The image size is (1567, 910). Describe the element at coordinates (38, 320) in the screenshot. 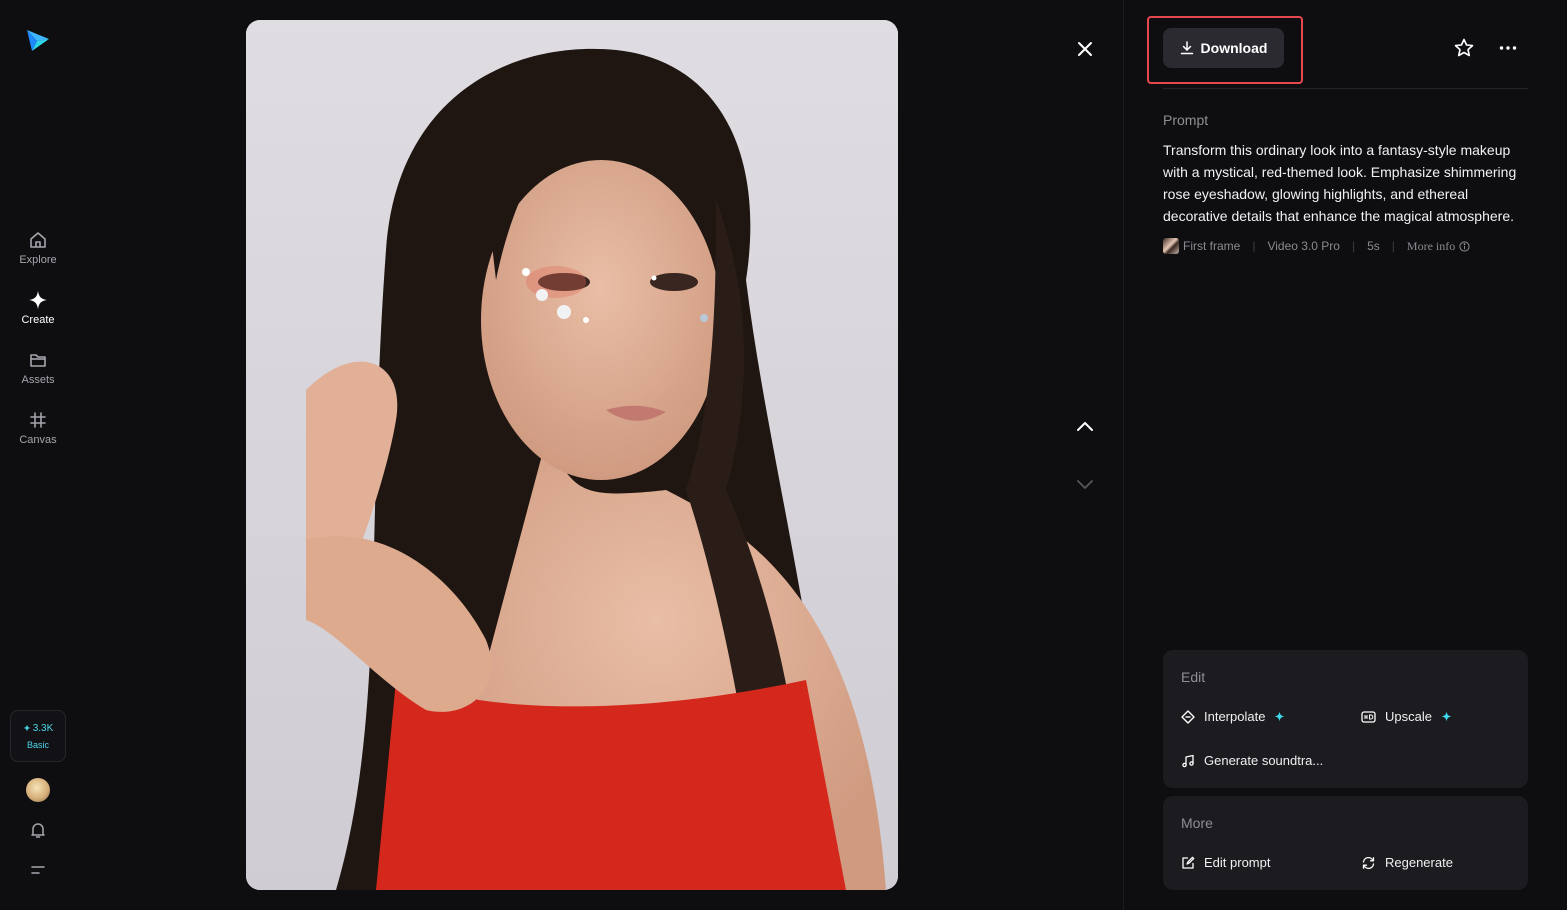

I see `sidebar-item-label: Create` at that location.